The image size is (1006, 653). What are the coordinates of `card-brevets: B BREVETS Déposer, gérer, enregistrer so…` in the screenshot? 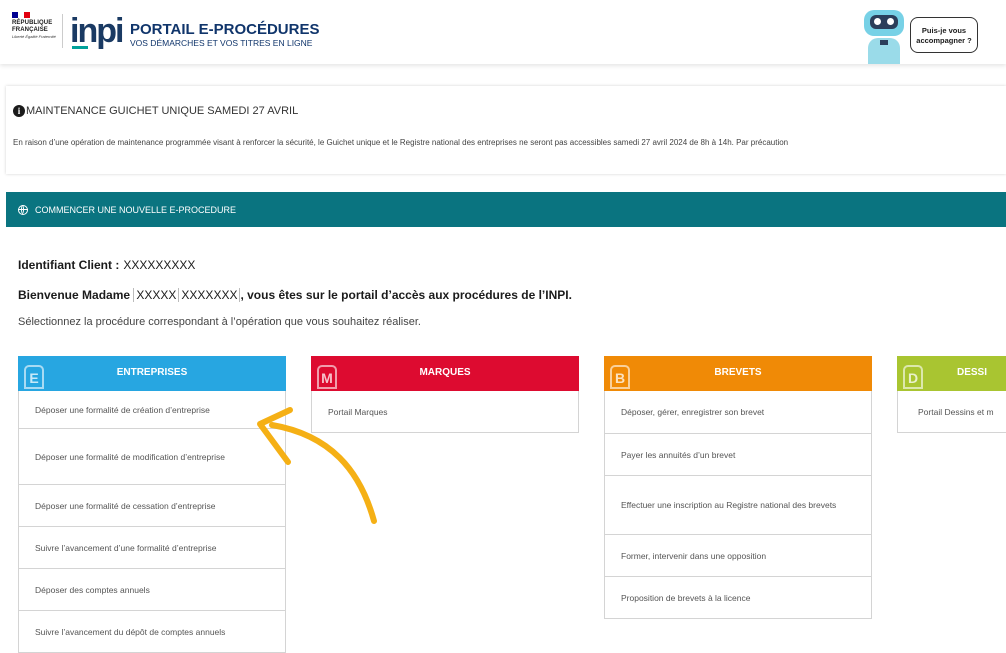 It's located at (738, 487).